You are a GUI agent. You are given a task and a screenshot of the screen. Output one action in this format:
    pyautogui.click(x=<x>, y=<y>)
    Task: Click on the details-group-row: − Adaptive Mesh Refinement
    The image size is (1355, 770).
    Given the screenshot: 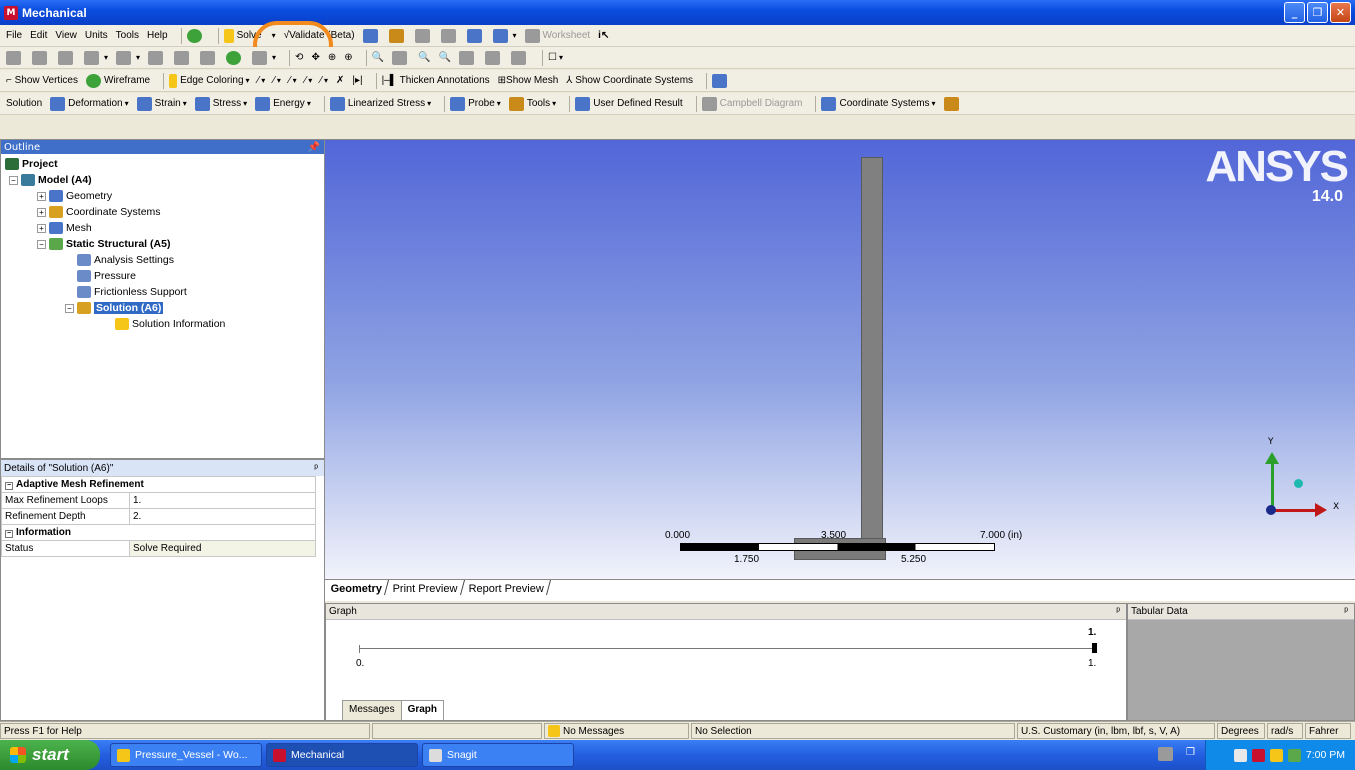 What is the action you would take?
    pyautogui.click(x=158, y=484)
    